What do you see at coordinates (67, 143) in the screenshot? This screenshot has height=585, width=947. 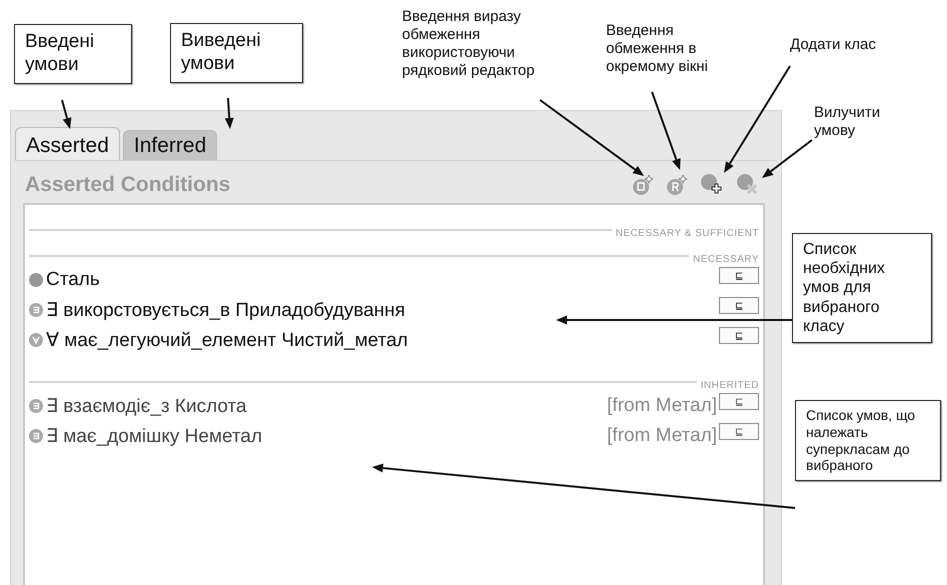 I see `tab: Asserted` at bounding box center [67, 143].